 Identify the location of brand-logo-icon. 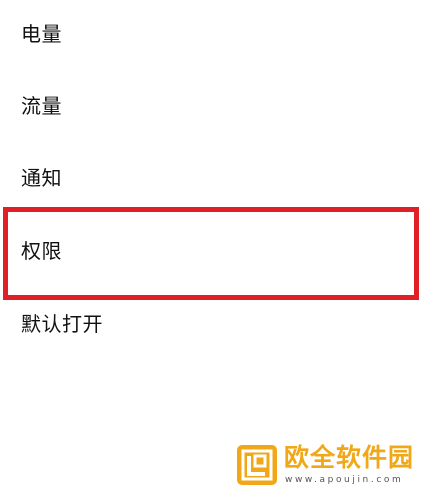
(257, 465).